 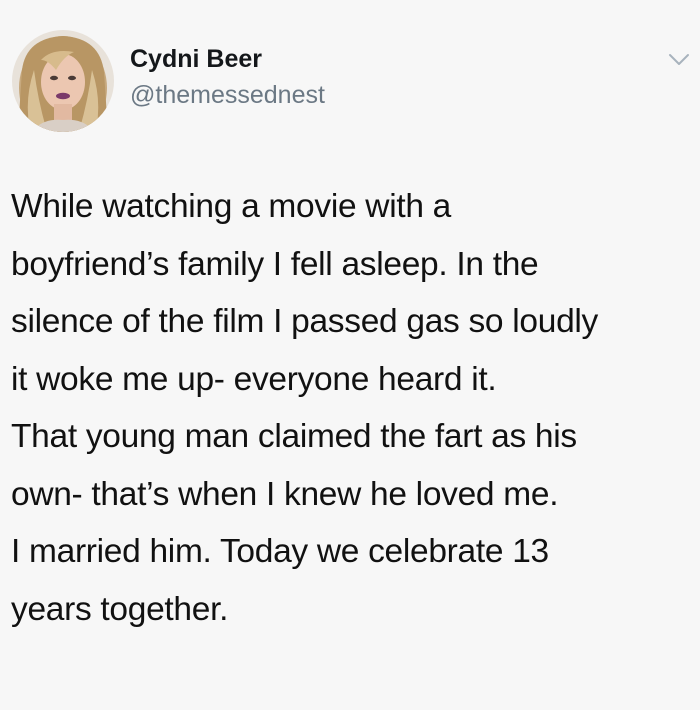 I want to click on avatar-image, so click(x=63, y=81).